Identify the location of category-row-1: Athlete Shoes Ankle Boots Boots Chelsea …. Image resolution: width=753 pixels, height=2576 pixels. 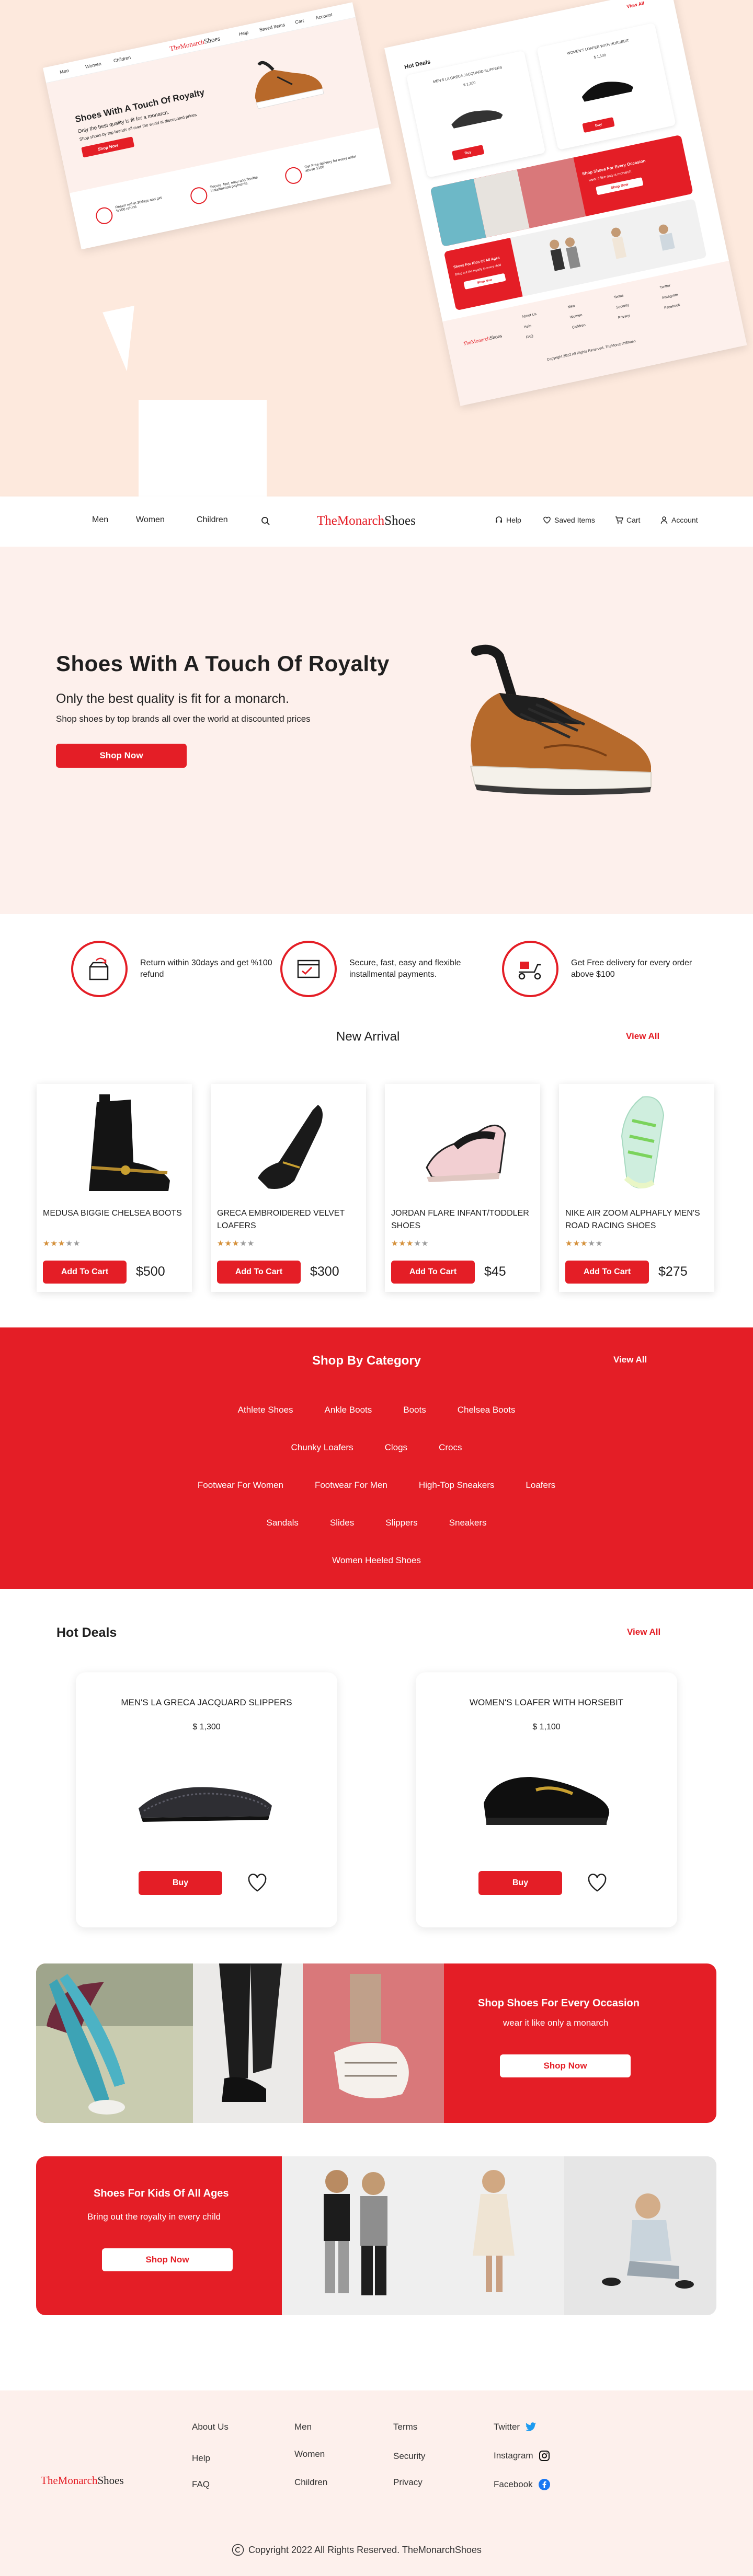
(376, 1410).